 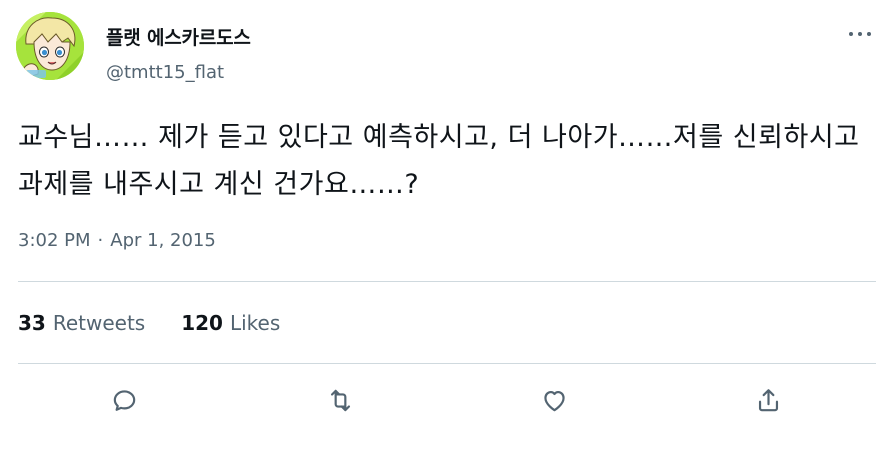 What do you see at coordinates (163, 240) in the screenshot?
I see `tweet-date: Apr 1, 2015` at bounding box center [163, 240].